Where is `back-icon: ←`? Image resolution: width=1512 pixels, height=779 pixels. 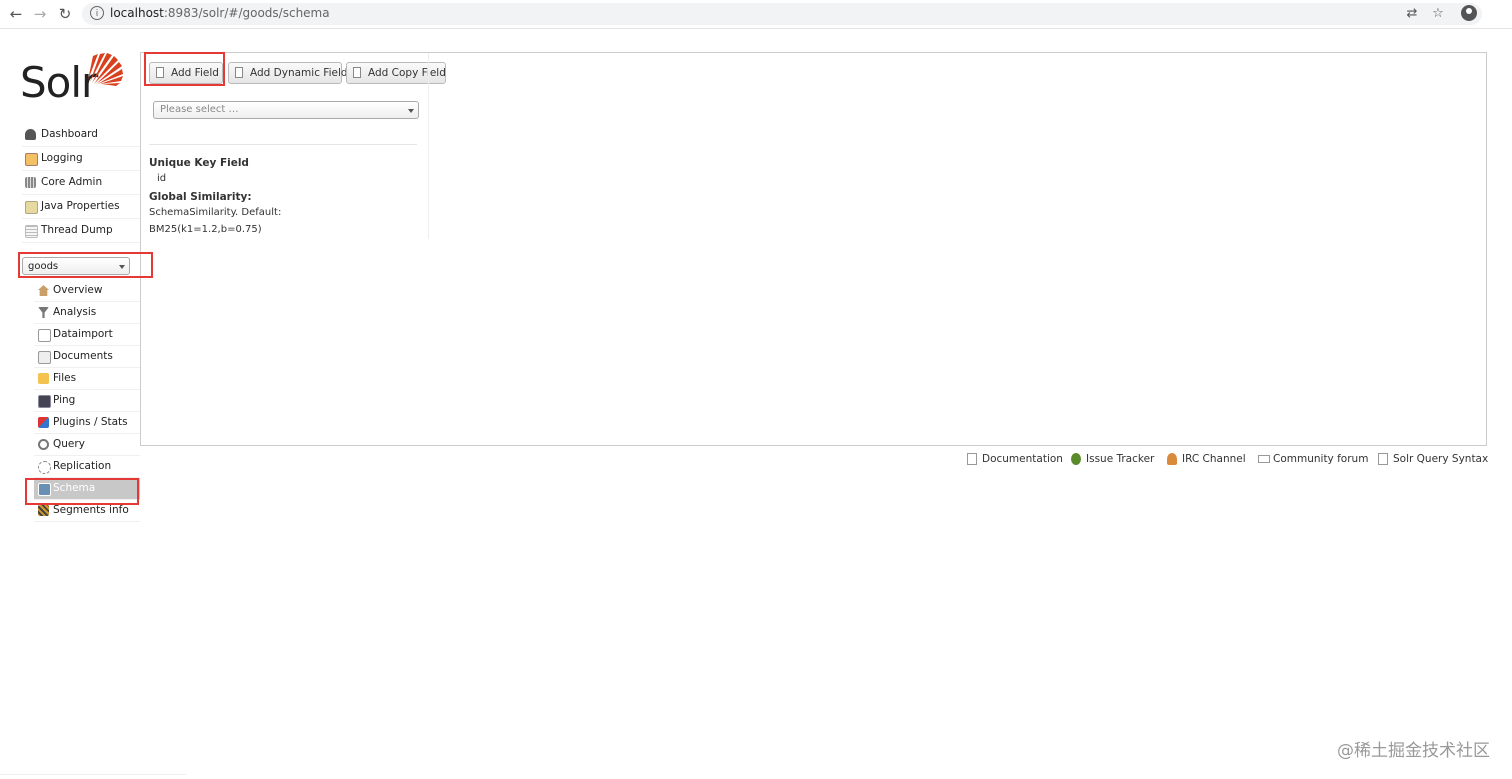 back-icon: ← is located at coordinates (16, 14).